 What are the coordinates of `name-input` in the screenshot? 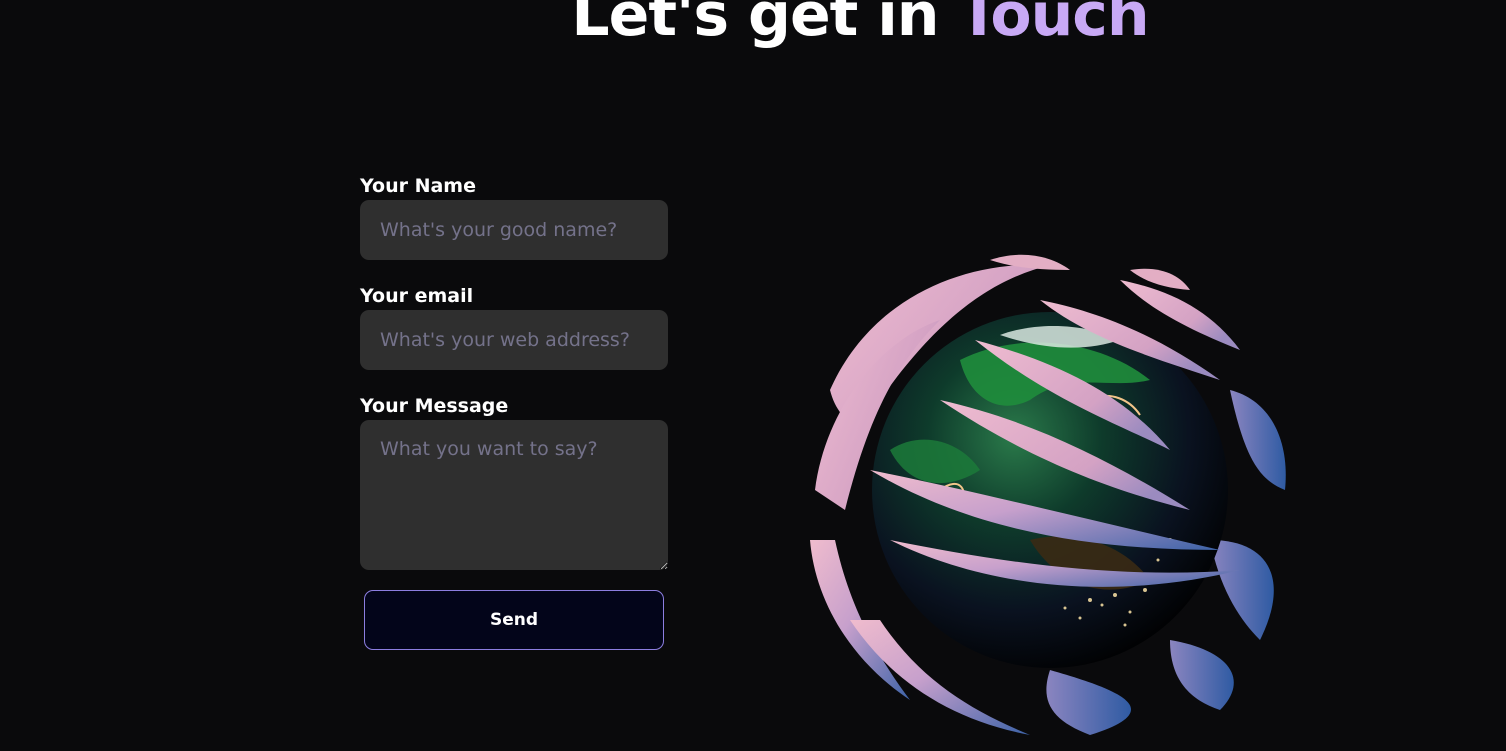 It's located at (514, 230).